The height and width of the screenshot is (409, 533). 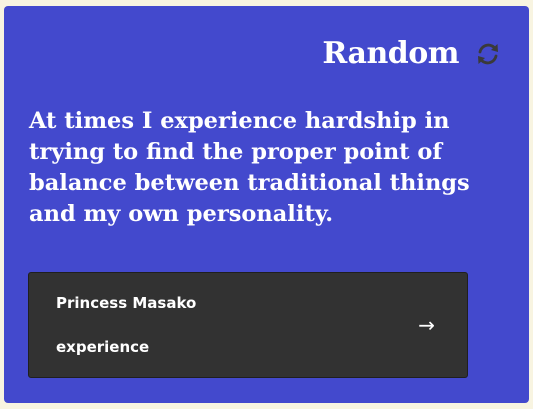 What do you see at coordinates (103, 347) in the screenshot?
I see `quote-tag: experience` at bounding box center [103, 347].